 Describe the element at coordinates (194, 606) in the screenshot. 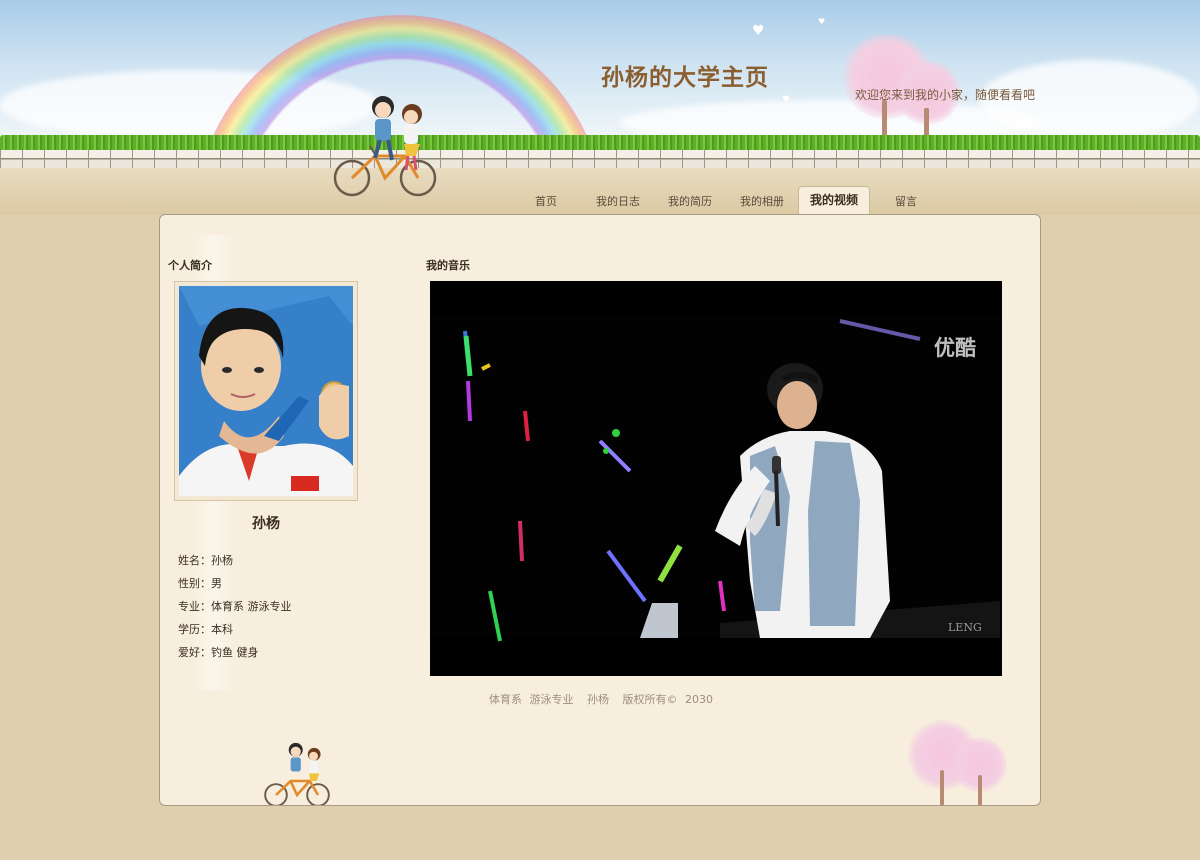

I see `field-label: 专业：` at that location.